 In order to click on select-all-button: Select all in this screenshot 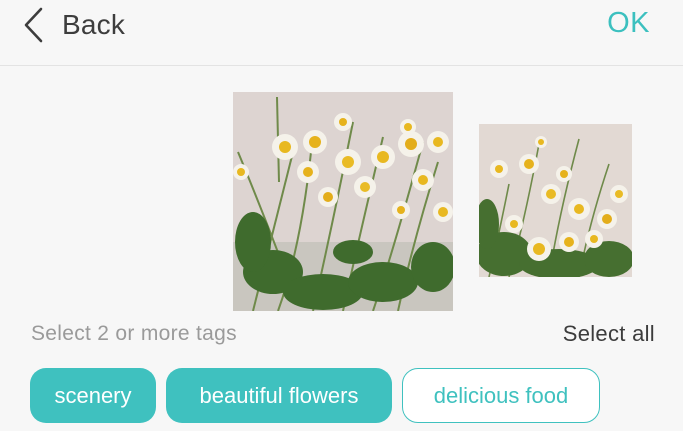, I will do `click(609, 334)`.